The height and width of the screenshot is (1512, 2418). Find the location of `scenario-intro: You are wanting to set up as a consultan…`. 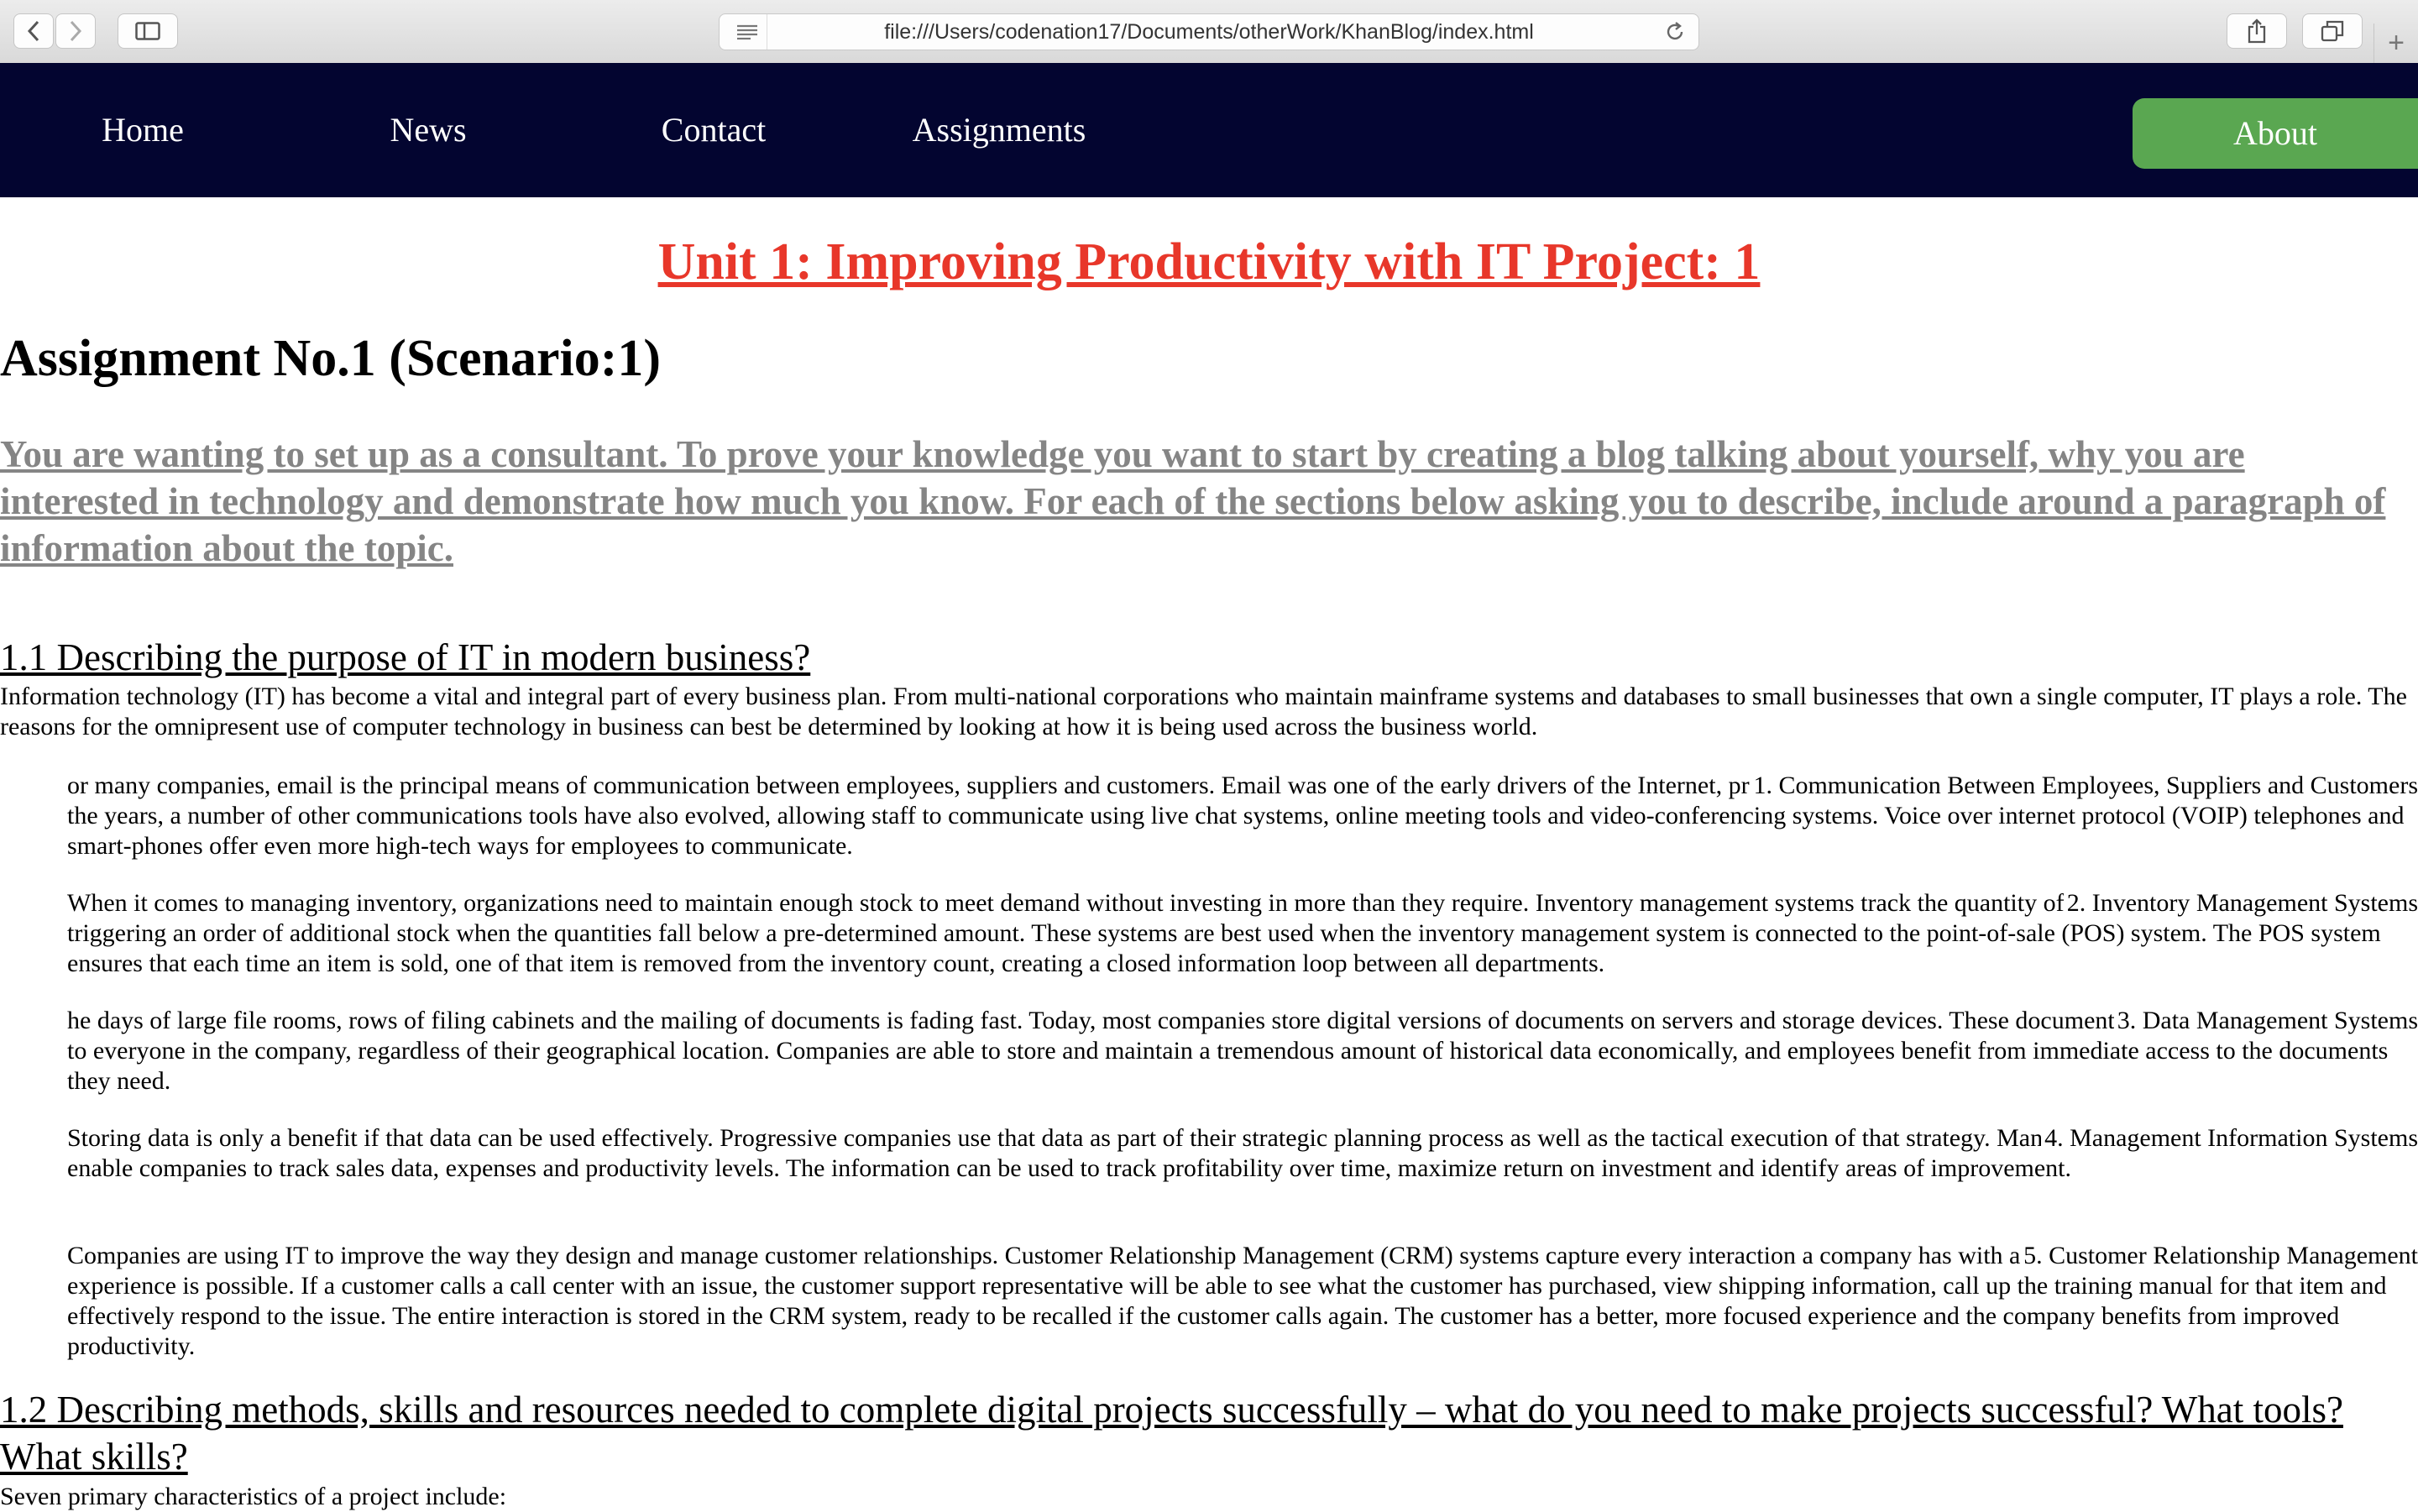

scenario-intro: You are wanting to set up as a consultan… is located at coordinates (1193, 501).